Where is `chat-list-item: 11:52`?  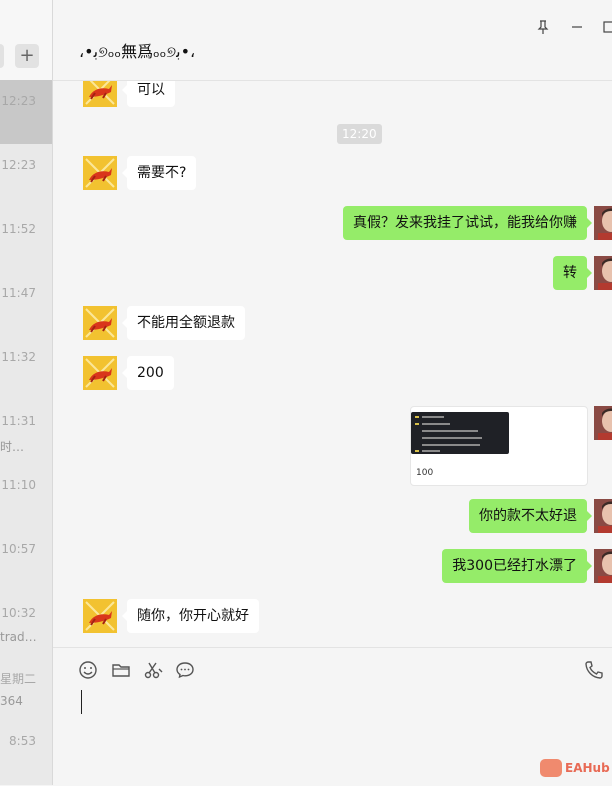
chat-list-item: 11:52 is located at coordinates (26, 240).